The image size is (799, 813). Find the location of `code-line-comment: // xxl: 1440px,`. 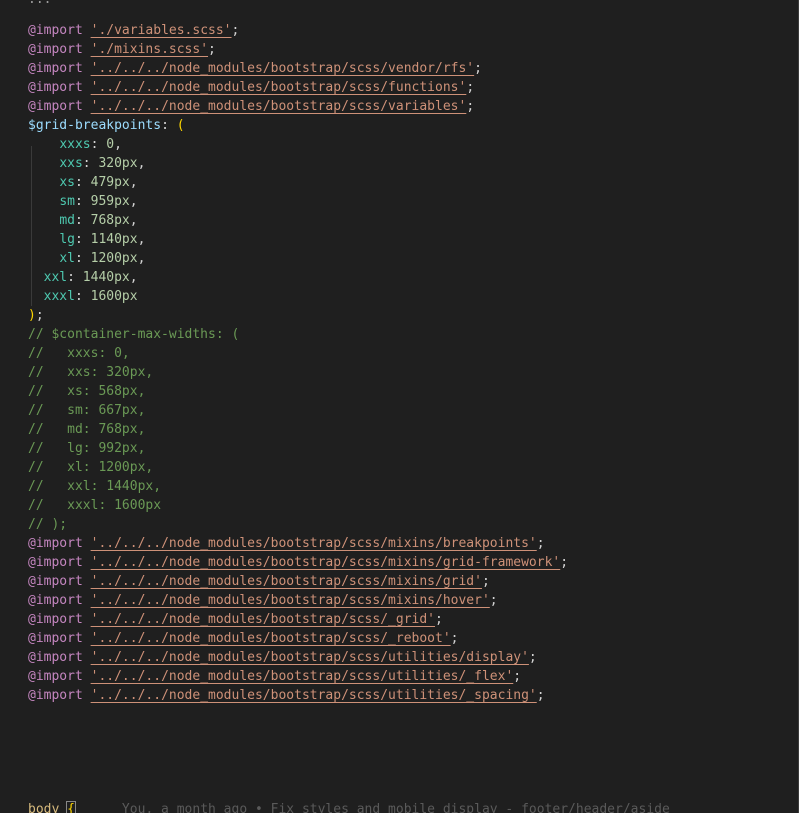

code-line-comment: // xxl: 1440px, is located at coordinates (349, 486).